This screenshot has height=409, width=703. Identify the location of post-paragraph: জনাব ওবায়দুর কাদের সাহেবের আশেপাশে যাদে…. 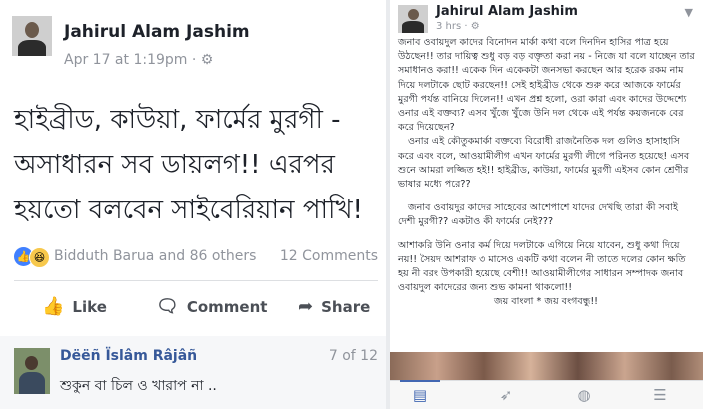
(538, 215).